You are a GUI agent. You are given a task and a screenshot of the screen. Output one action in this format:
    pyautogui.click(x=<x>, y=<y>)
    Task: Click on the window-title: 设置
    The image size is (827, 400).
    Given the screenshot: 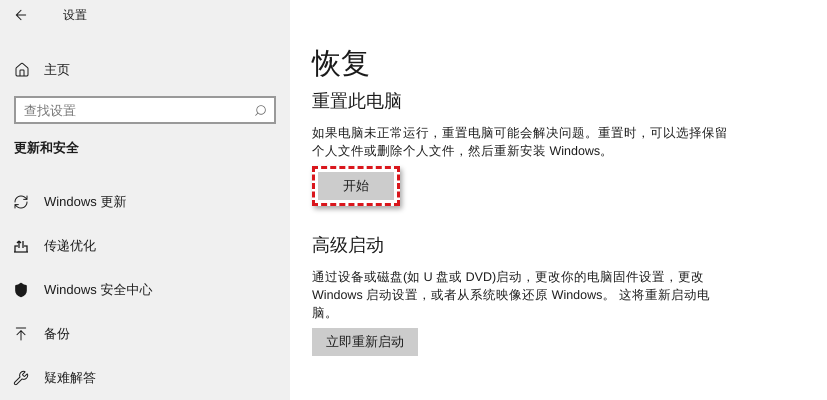 What is the action you would take?
    pyautogui.click(x=75, y=15)
    